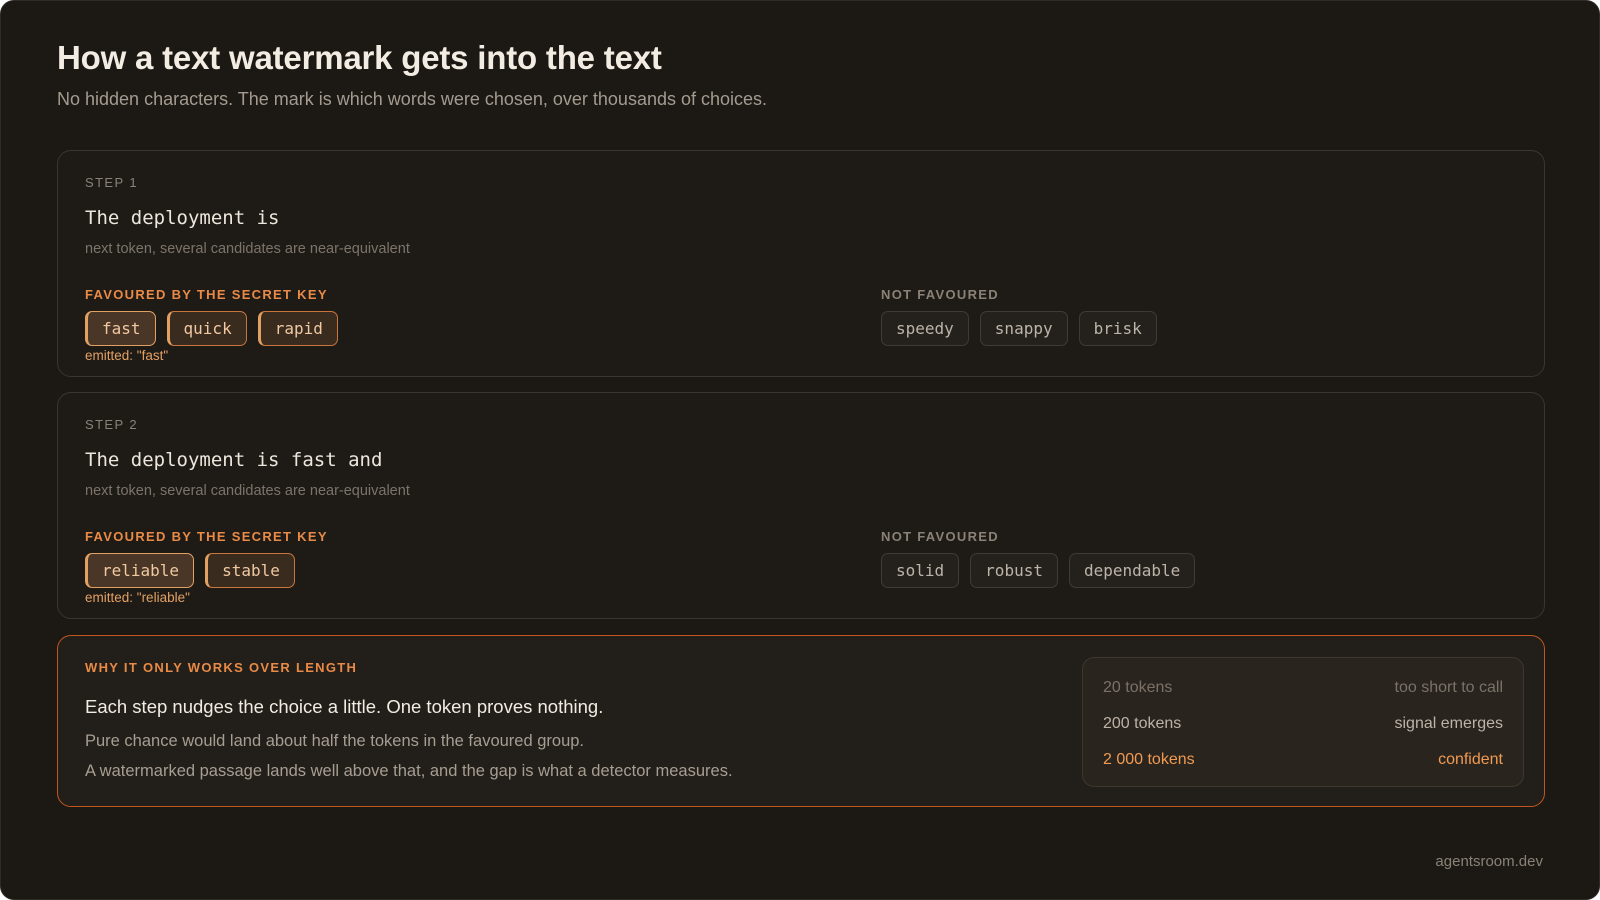 Image resolution: width=1600 pixels, height=900 pixels. What do you see at coordinates (234, 460) in the screenshot?
I see `step-sentence: The deployment is fast and` at bounding box center [234, 460].